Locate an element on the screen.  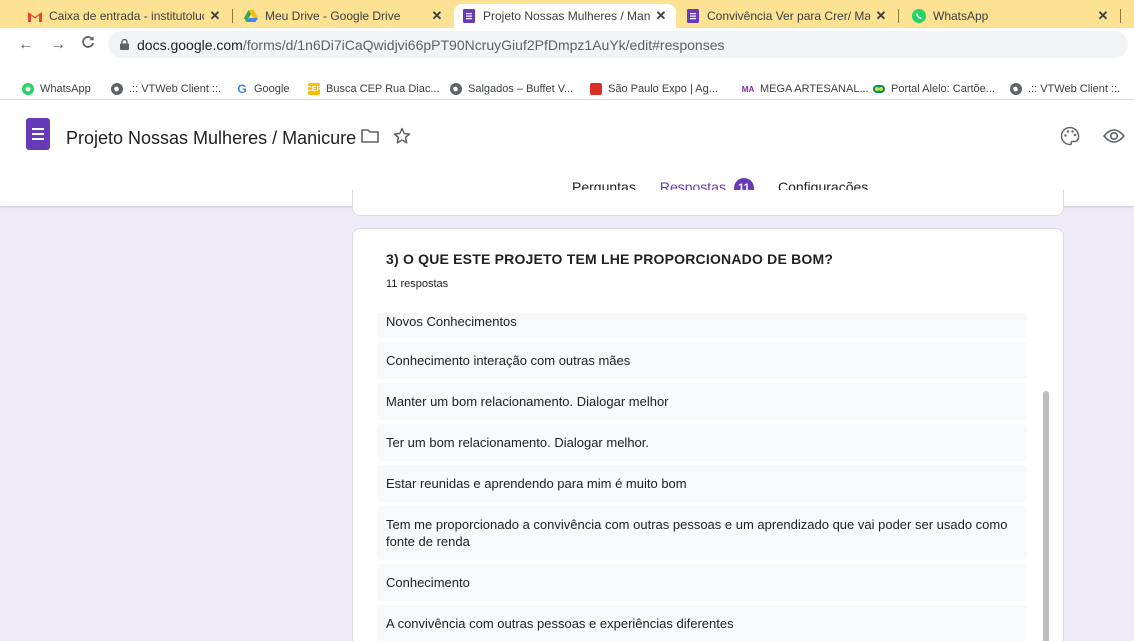
gmail-icon is located at coordinates (35, 16).